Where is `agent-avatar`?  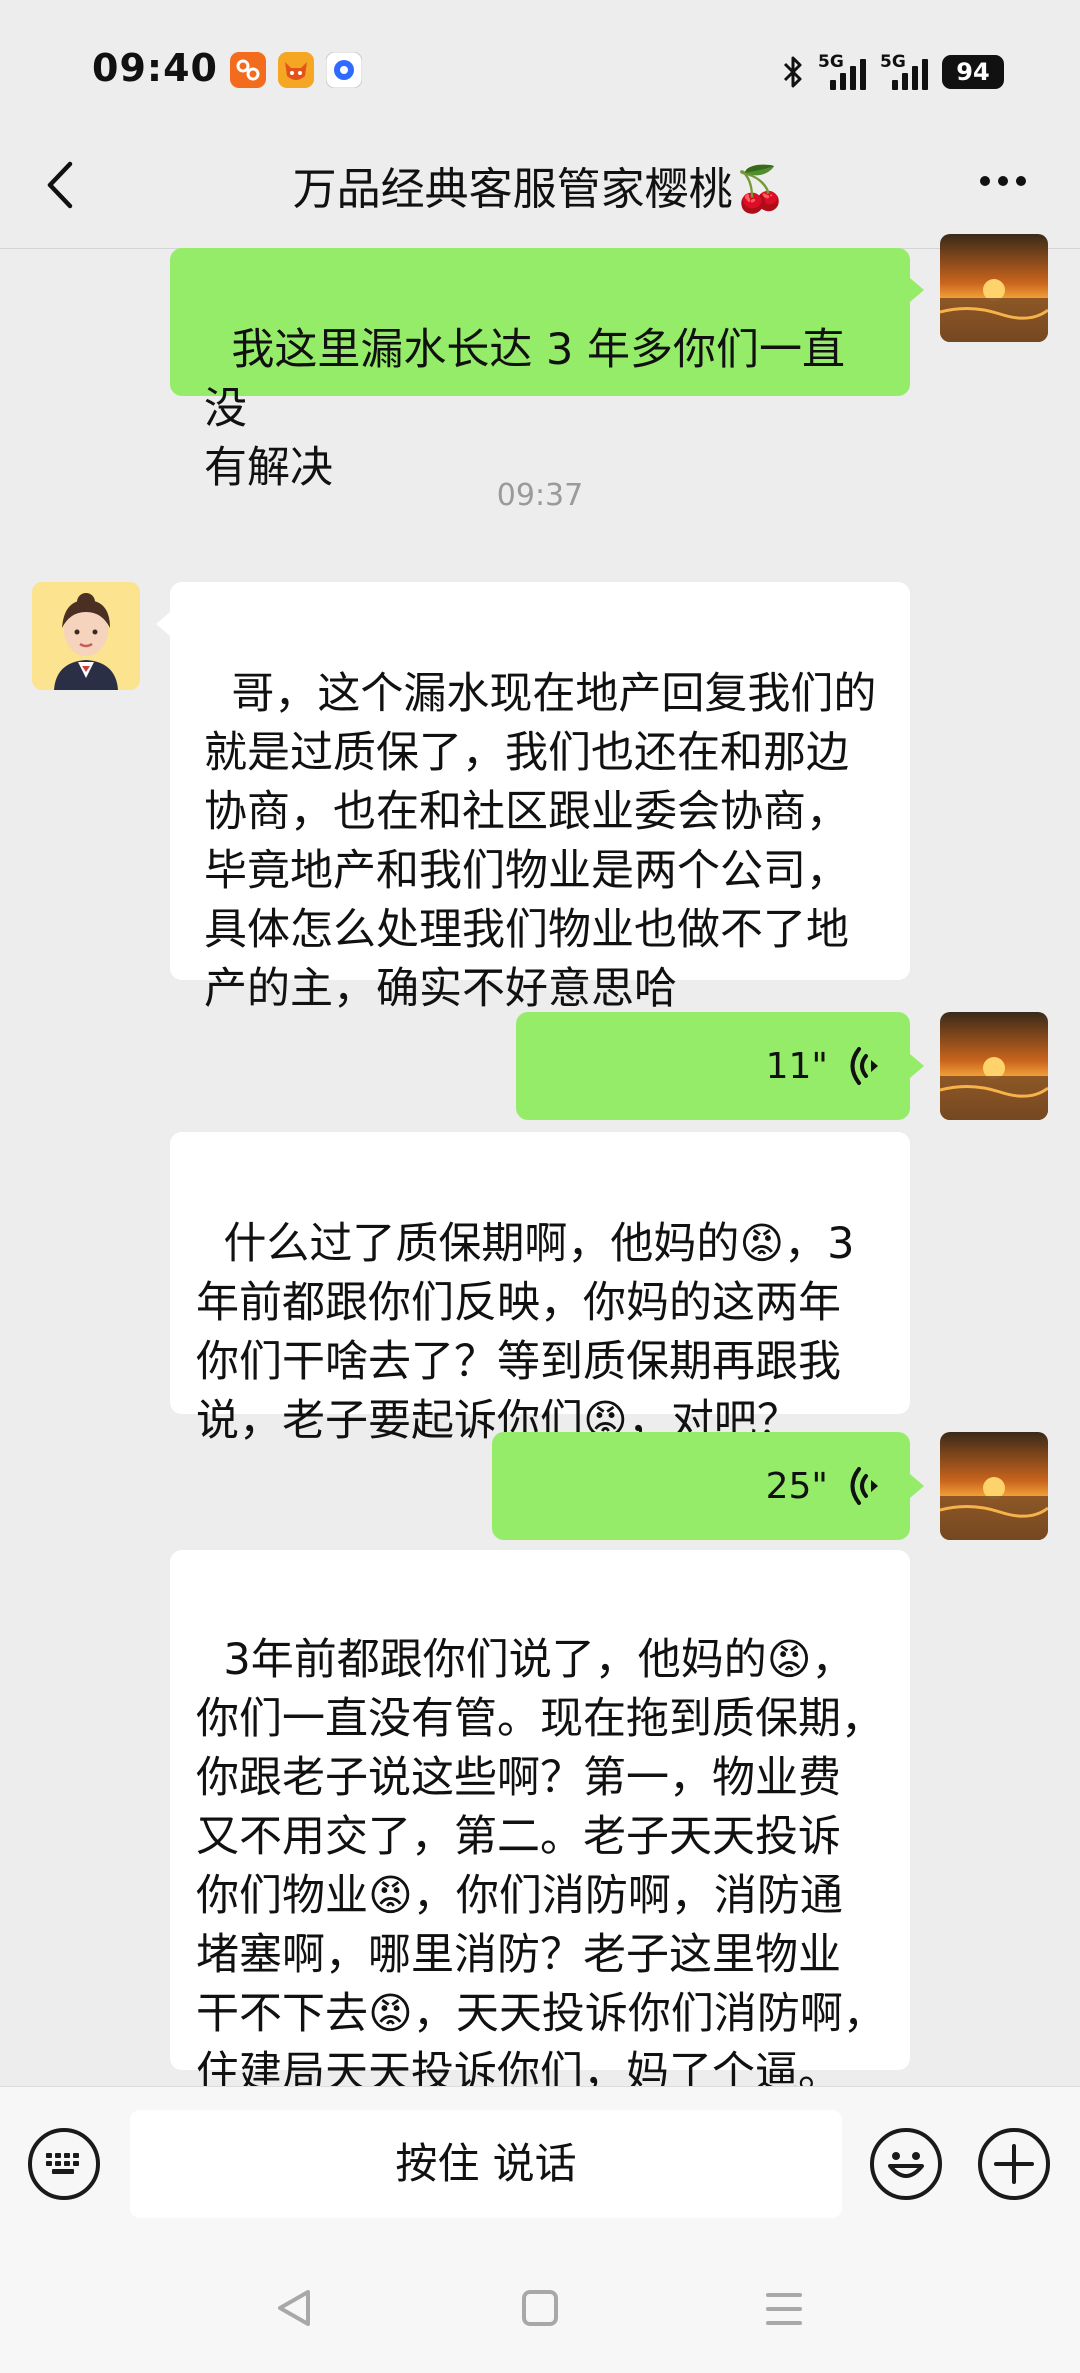
agent-avatar is located at coordinates (86, 636).